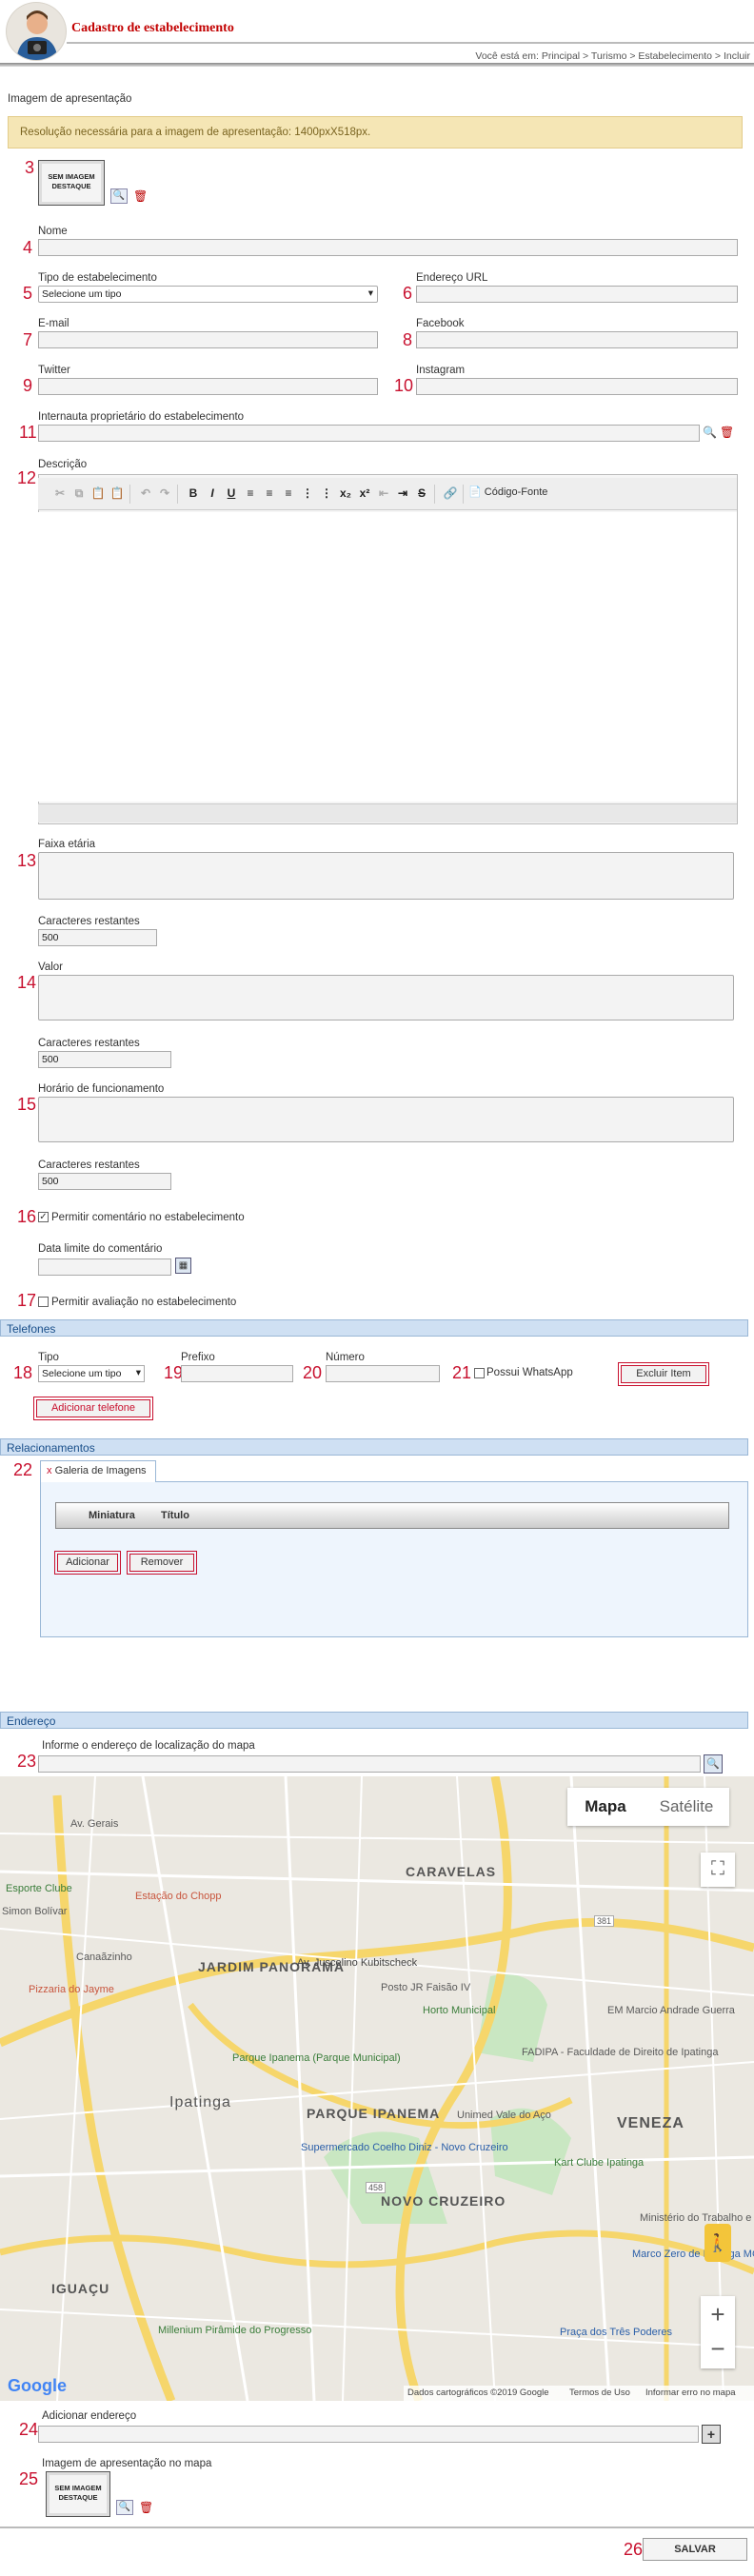 The height and width of the screenshot is (2576, 754). What do you see at coordinates (89, 2416) in the screenshot?
I see `adicionar-endereco-label: Adicionar endereço` at bounding box center [89, 2416].